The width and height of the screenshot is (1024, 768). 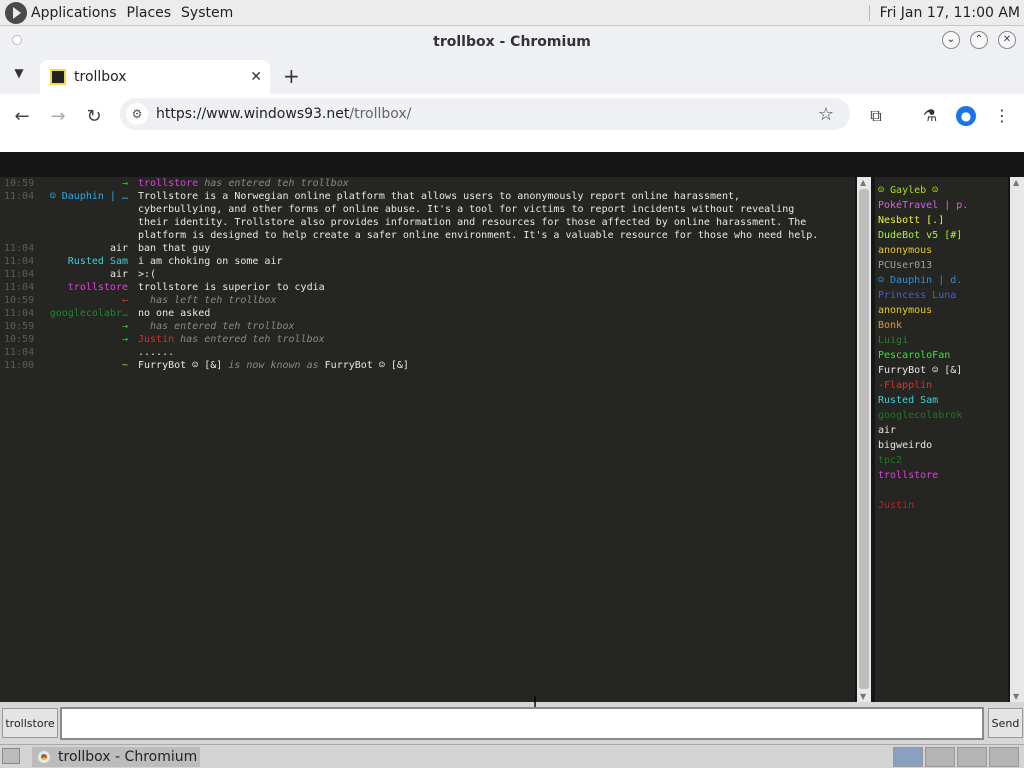 I want to click on user-list-item: Rusted Sam, so click(x=943, y=400).